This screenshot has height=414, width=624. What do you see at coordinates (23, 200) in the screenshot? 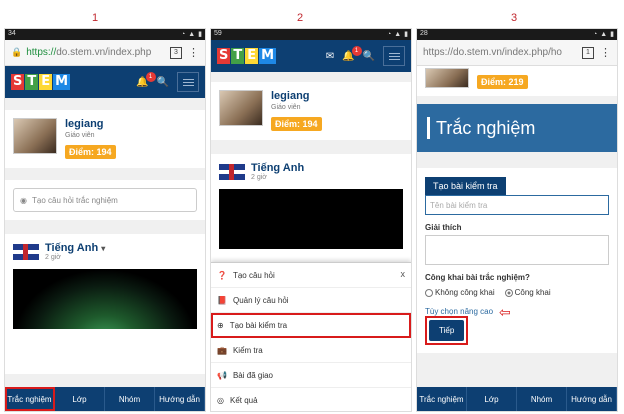
I see `user-avatar-icon: ◉` at bounding box center [23, 200].